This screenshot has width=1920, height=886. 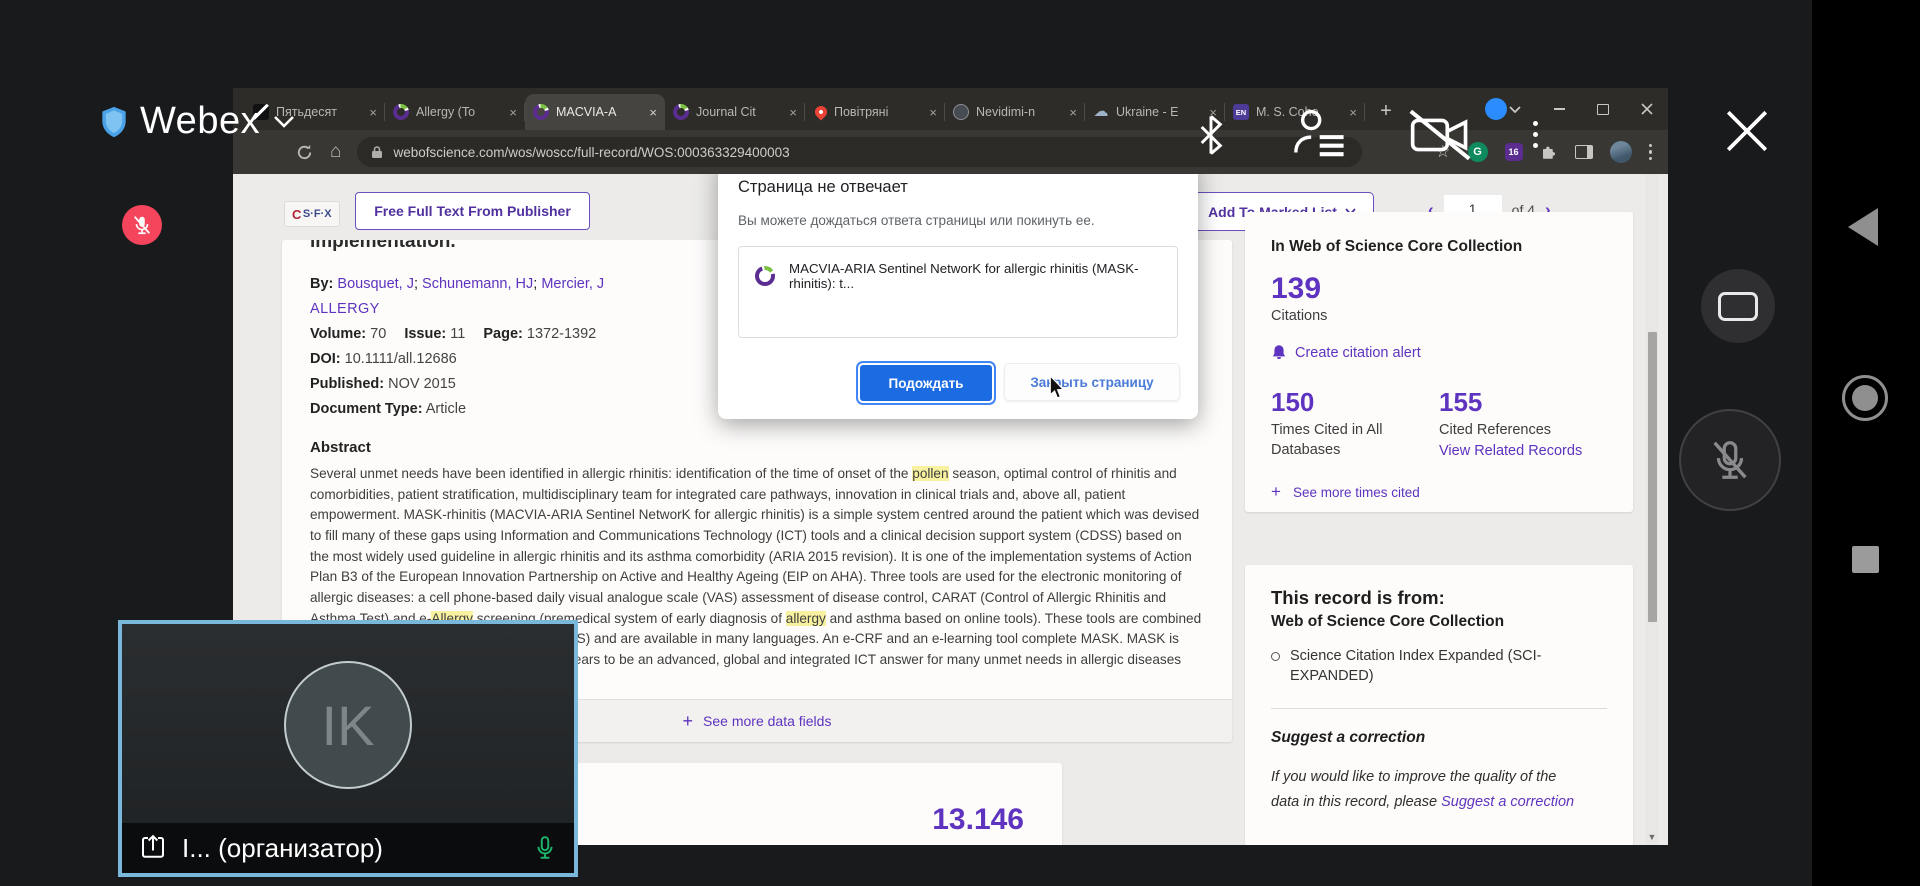 I want to click on tab-label: MACVIA-A, so click(x=586, y=112).